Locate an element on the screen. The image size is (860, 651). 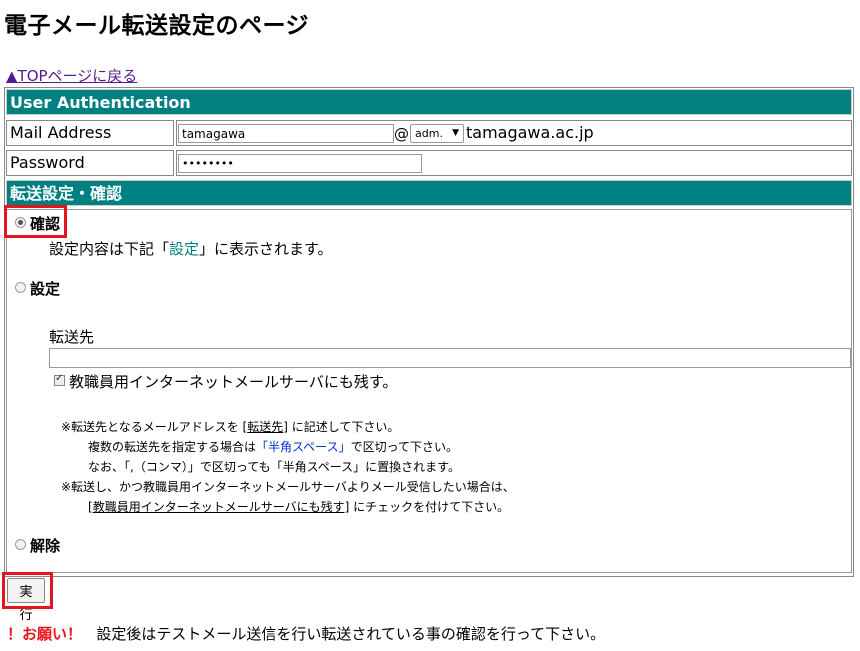
forward-destination-input is located at coordinates (450, 358).